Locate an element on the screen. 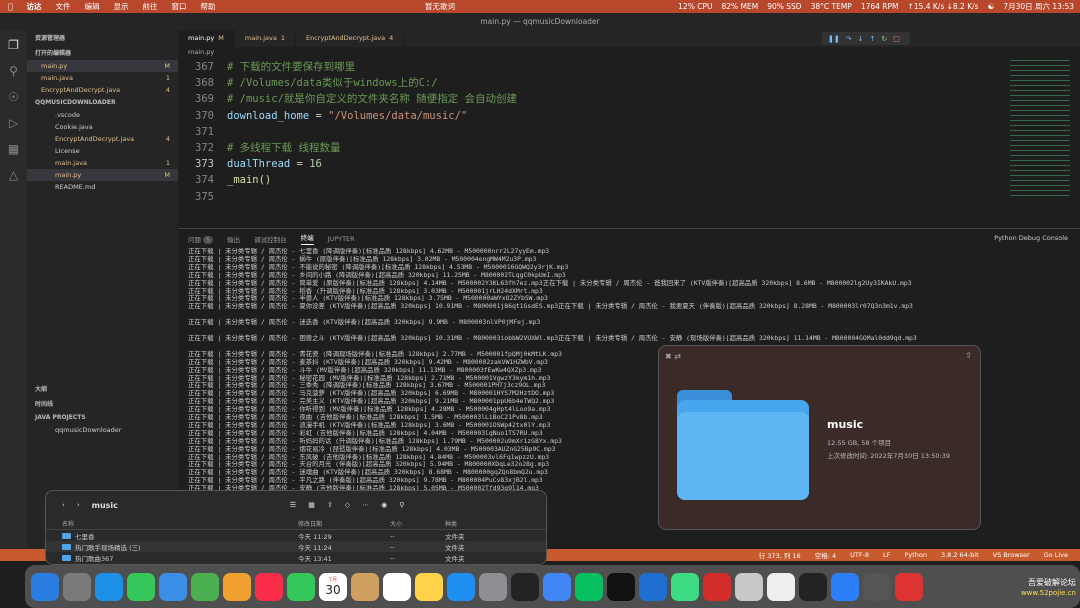 Image resolution: width=1080 pixels, height=608 pixels. python-version: 3.8.2 64-bit is located at coordinates (960, 555).